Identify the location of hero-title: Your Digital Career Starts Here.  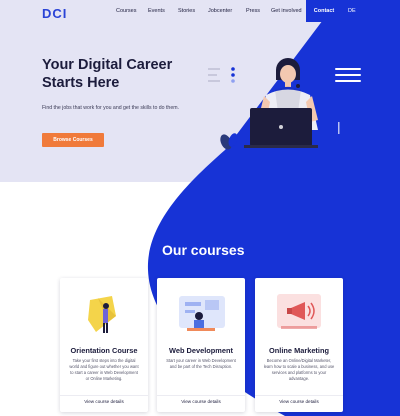
(107, 74).